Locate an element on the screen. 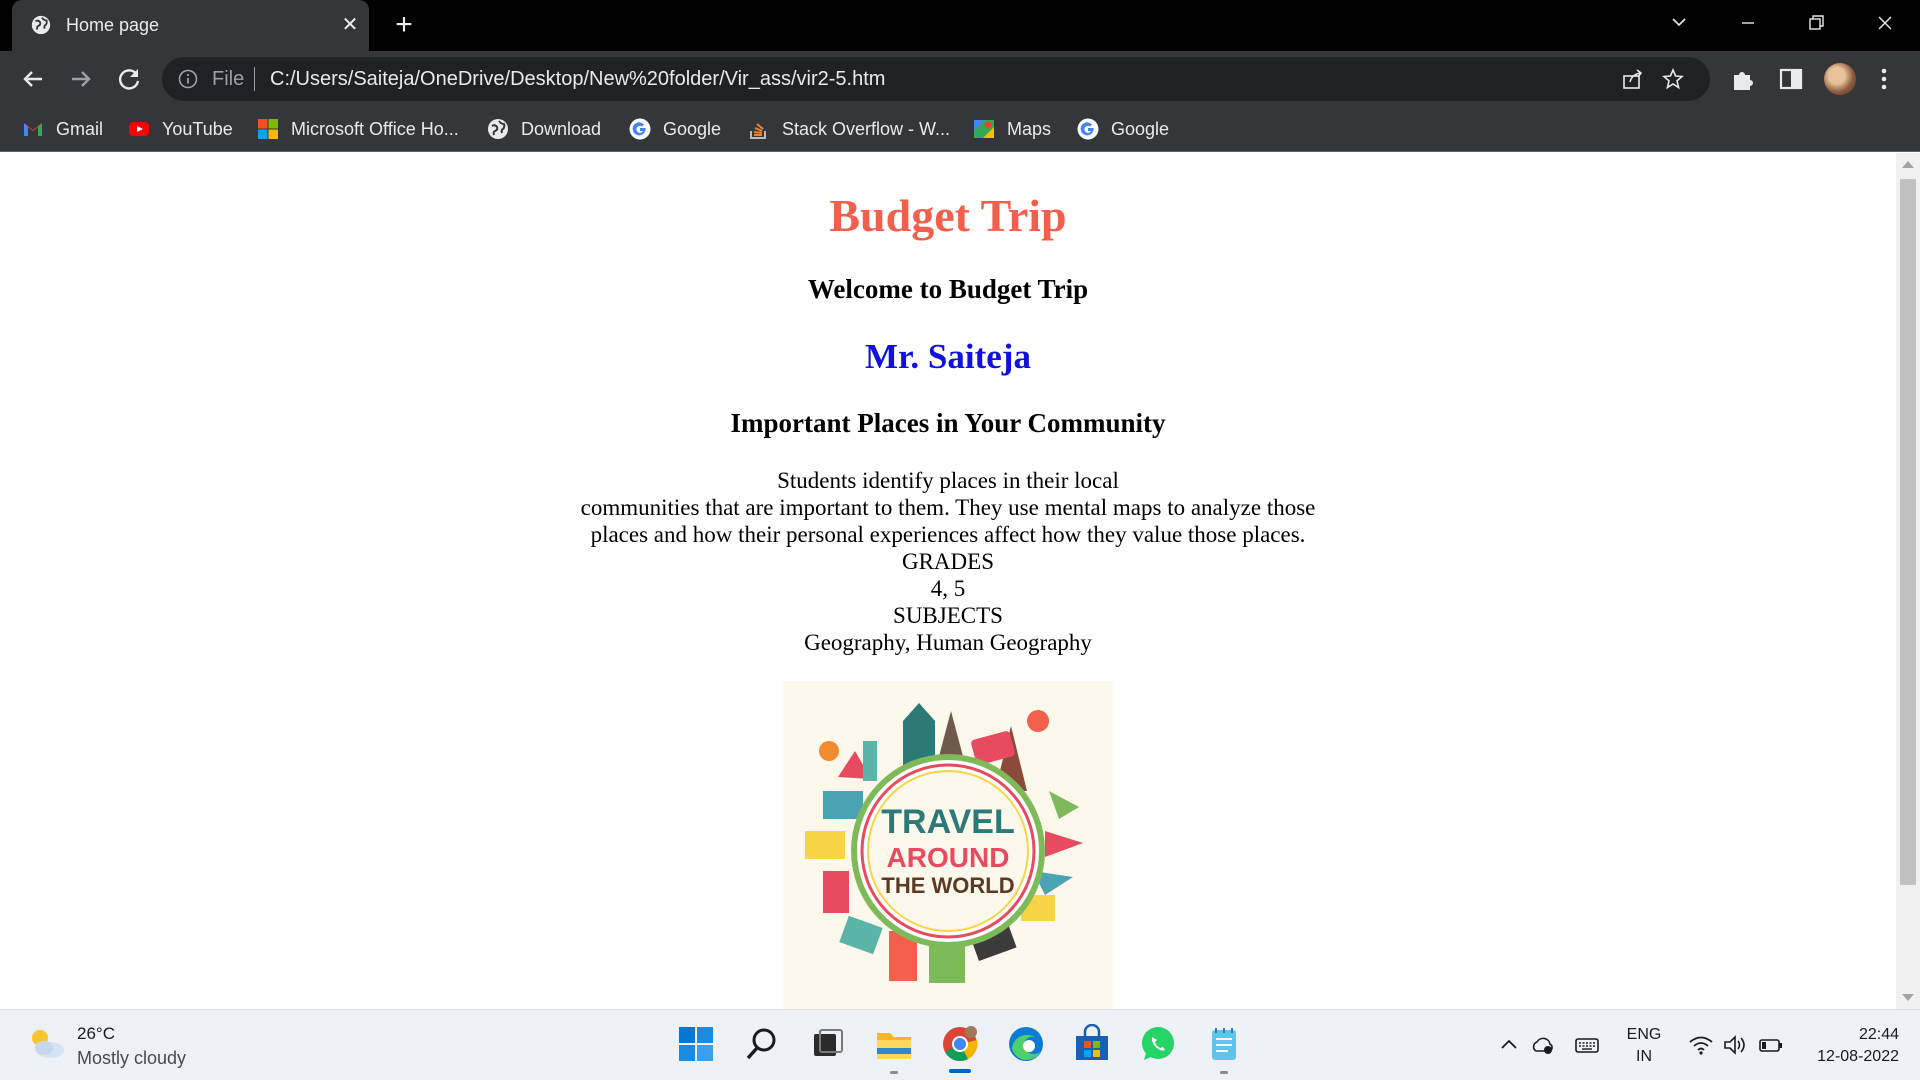 Image resolution: width=1920 pixels, height=1080 pixels. maps-icon is located at coordinates (984, 129).